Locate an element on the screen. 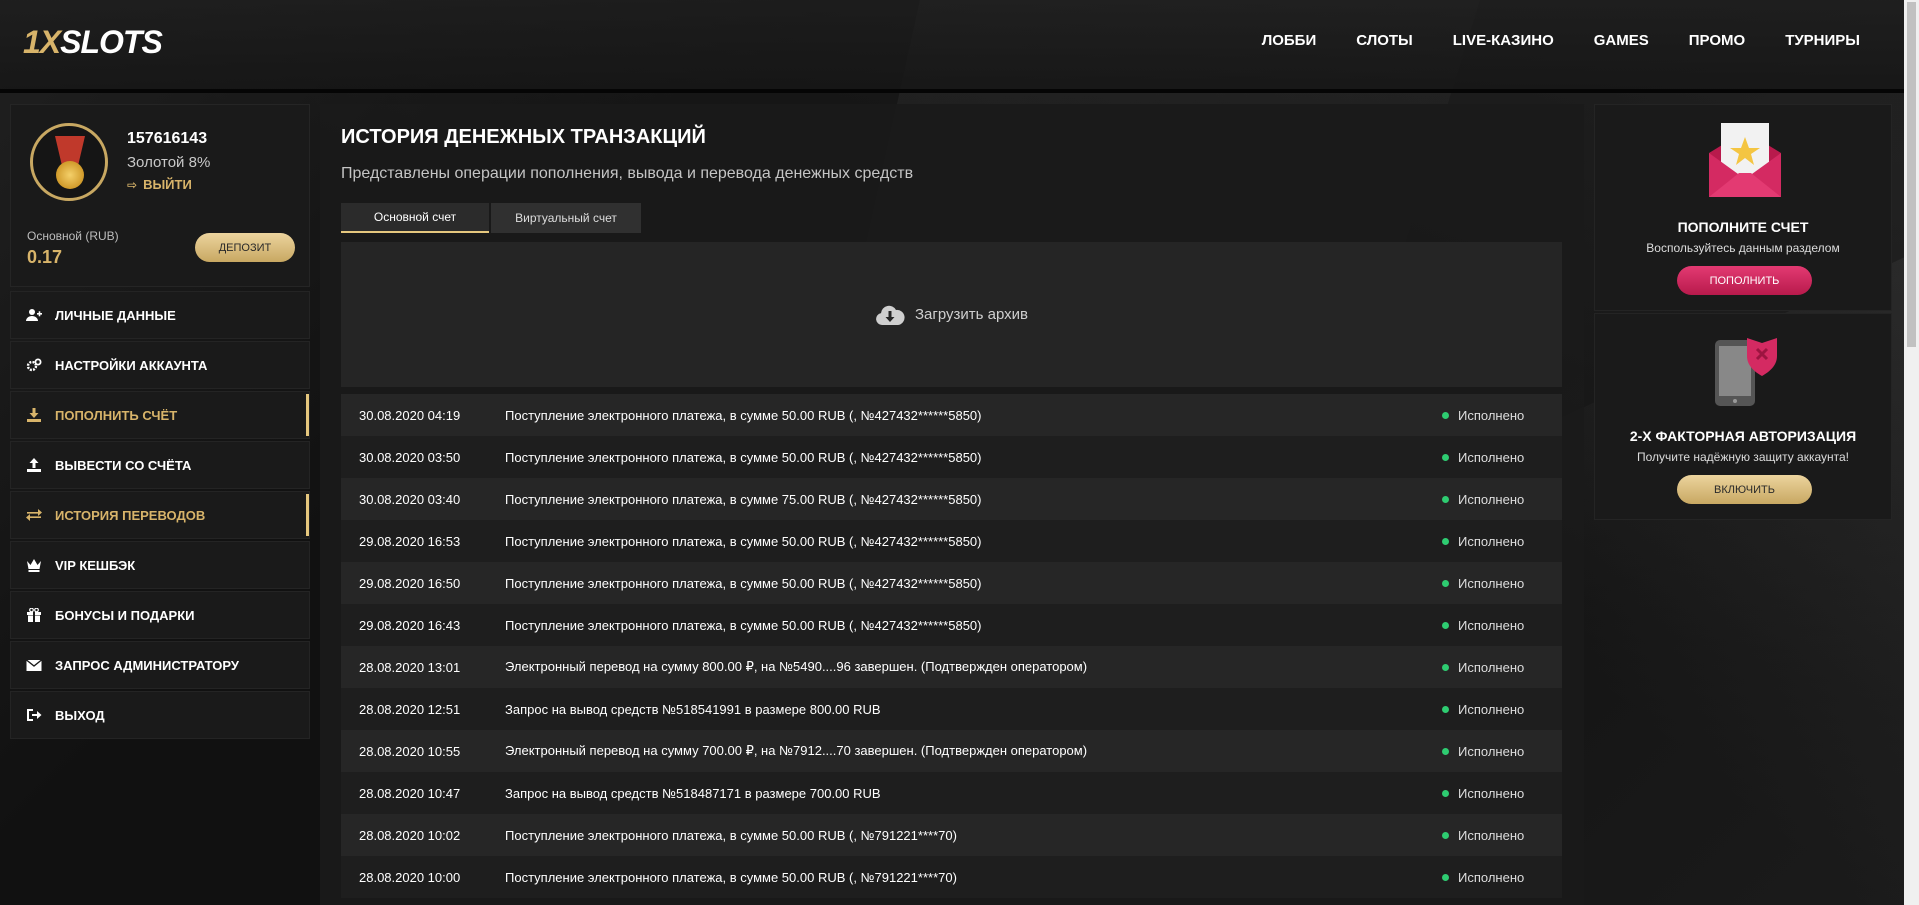 This screenshot has width=1919, height=905. envelope-star-icon is located at coordinates (1745, 161).